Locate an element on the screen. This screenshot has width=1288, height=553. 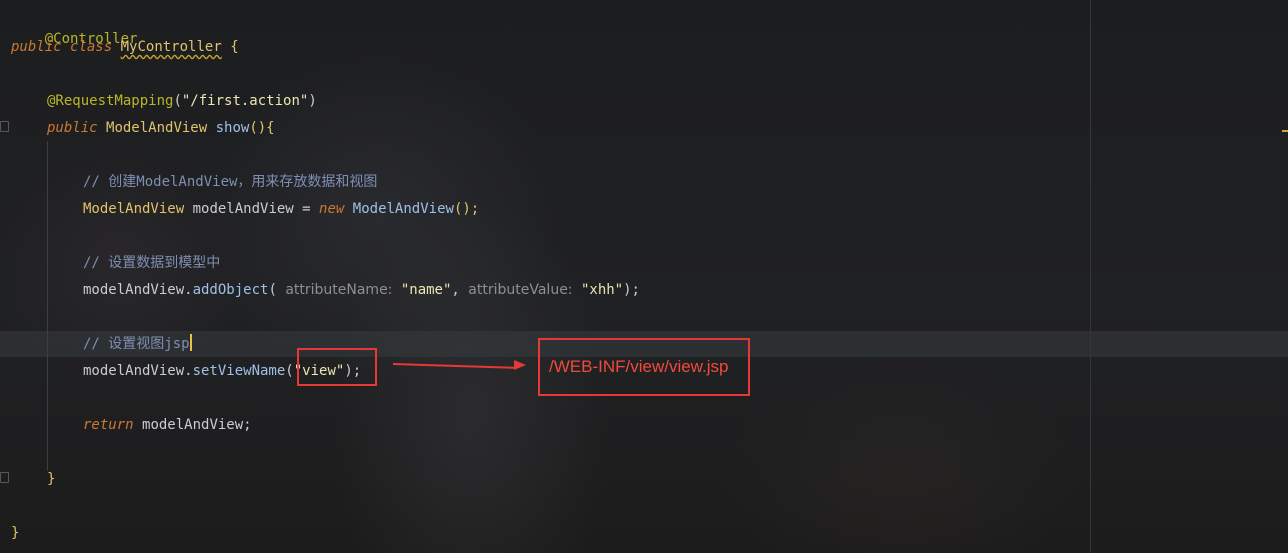
paren-token: ); is located at coordinates (631, 290).